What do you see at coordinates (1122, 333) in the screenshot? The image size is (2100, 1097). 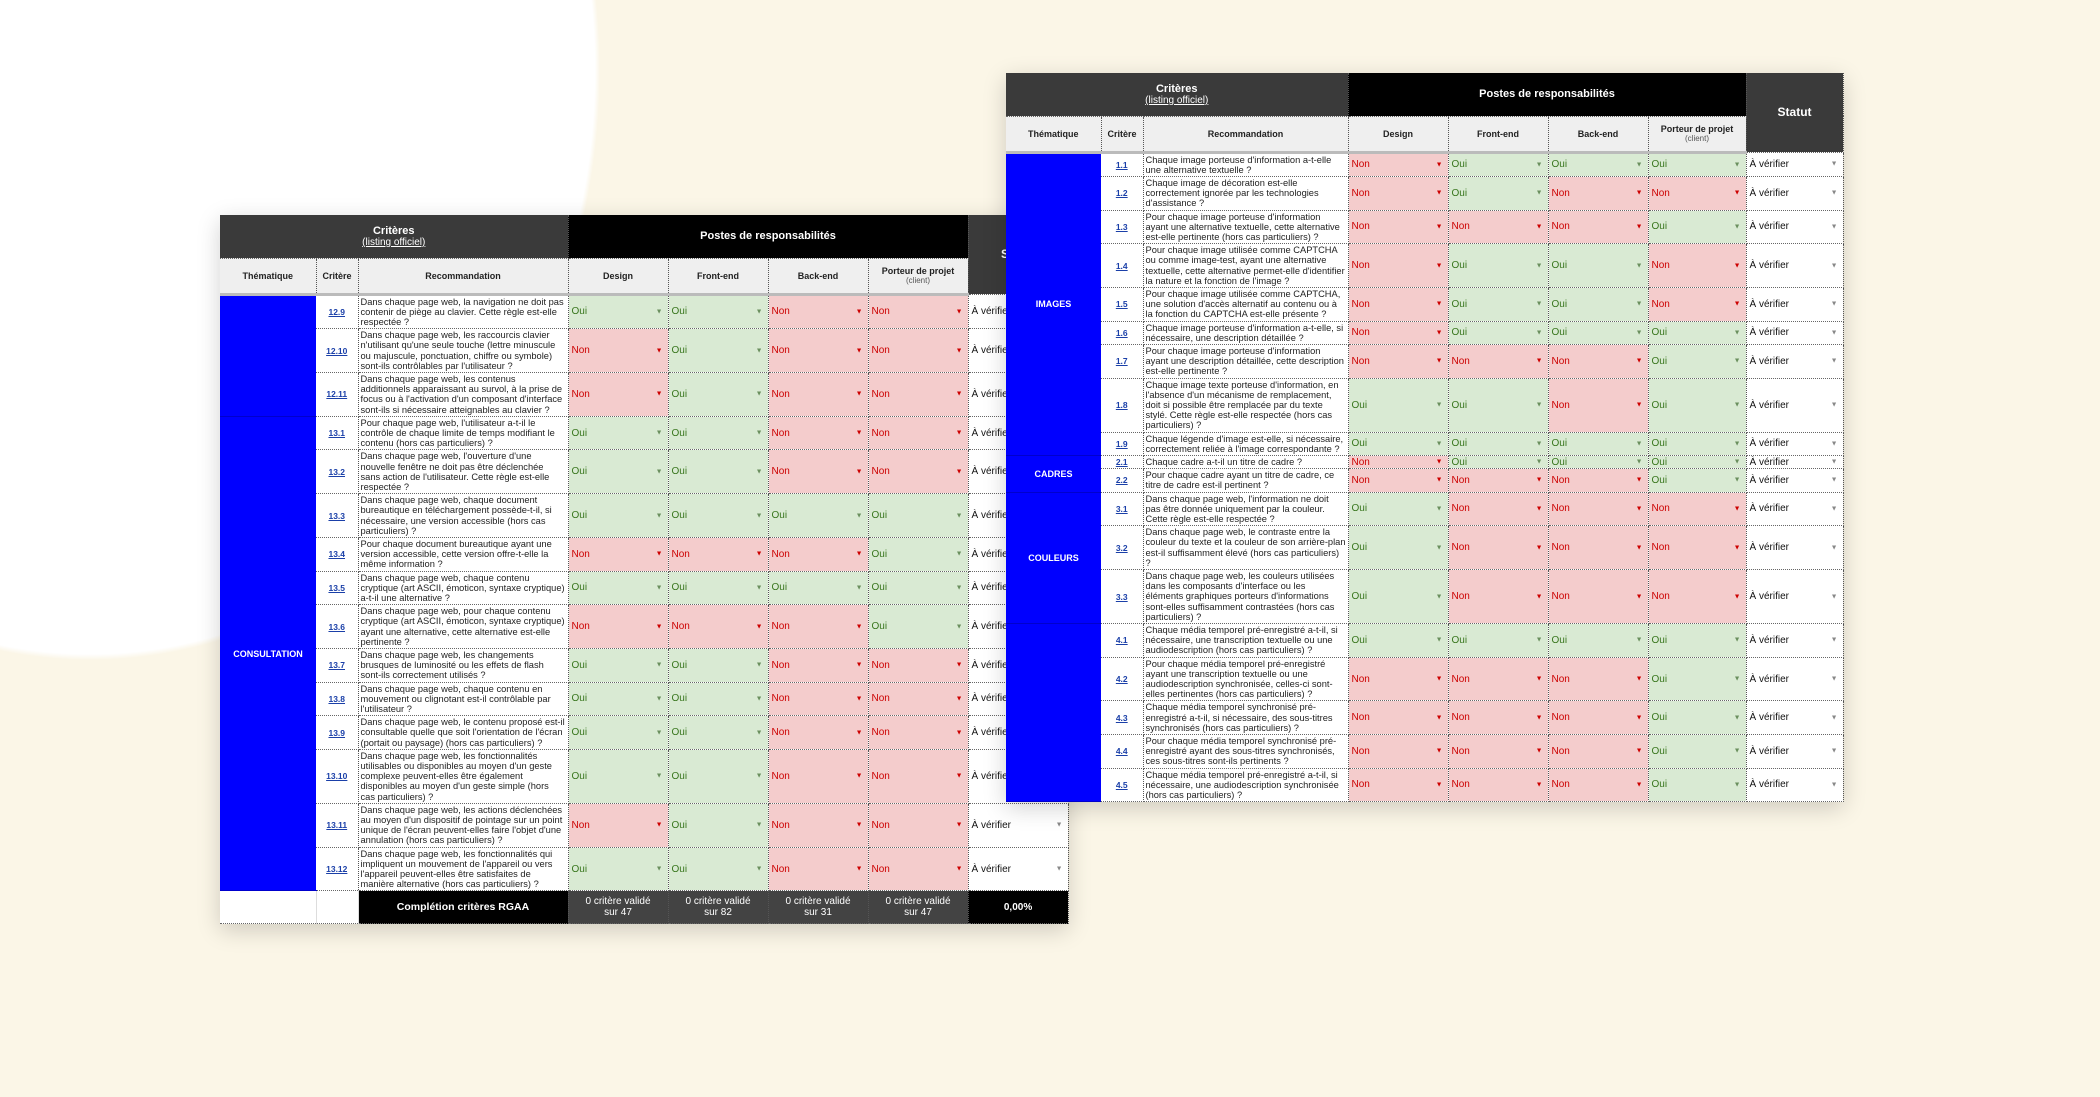 I see `critere-link: 1.6` at bounding box center [1122, 333].